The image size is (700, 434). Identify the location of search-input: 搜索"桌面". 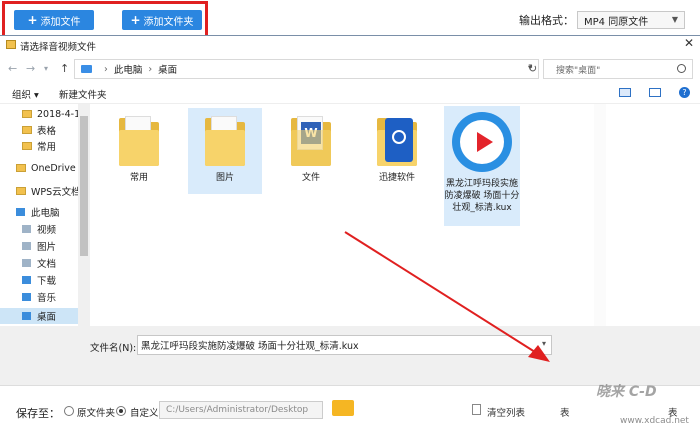
(618, 69).